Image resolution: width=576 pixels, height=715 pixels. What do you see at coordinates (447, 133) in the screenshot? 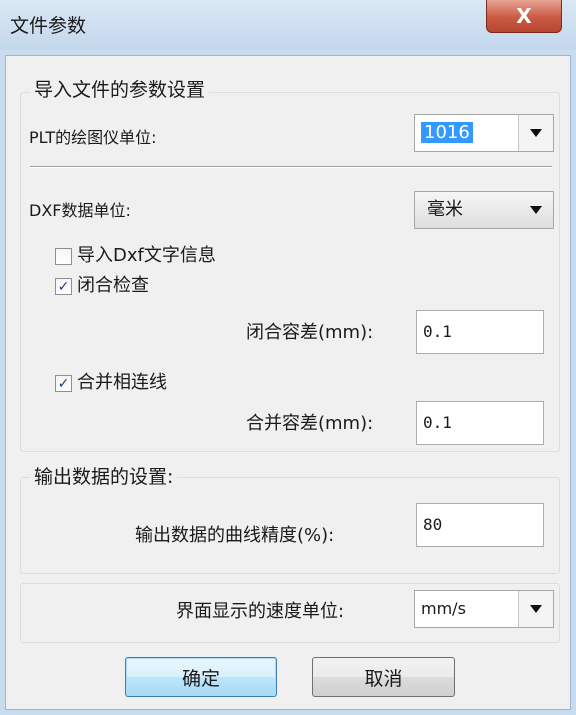
I see `plt-unit-value: 1016` at bounding box center [447, 133].